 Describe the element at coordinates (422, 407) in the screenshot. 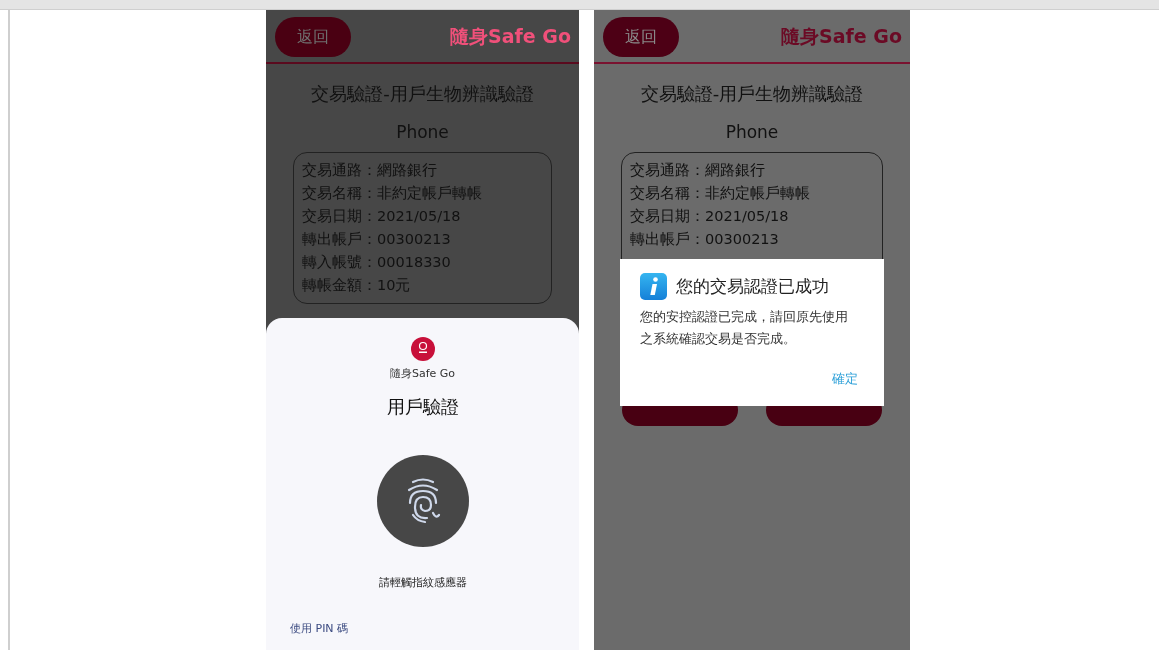

I see `sheet-title: 用戶驗證` at that location.